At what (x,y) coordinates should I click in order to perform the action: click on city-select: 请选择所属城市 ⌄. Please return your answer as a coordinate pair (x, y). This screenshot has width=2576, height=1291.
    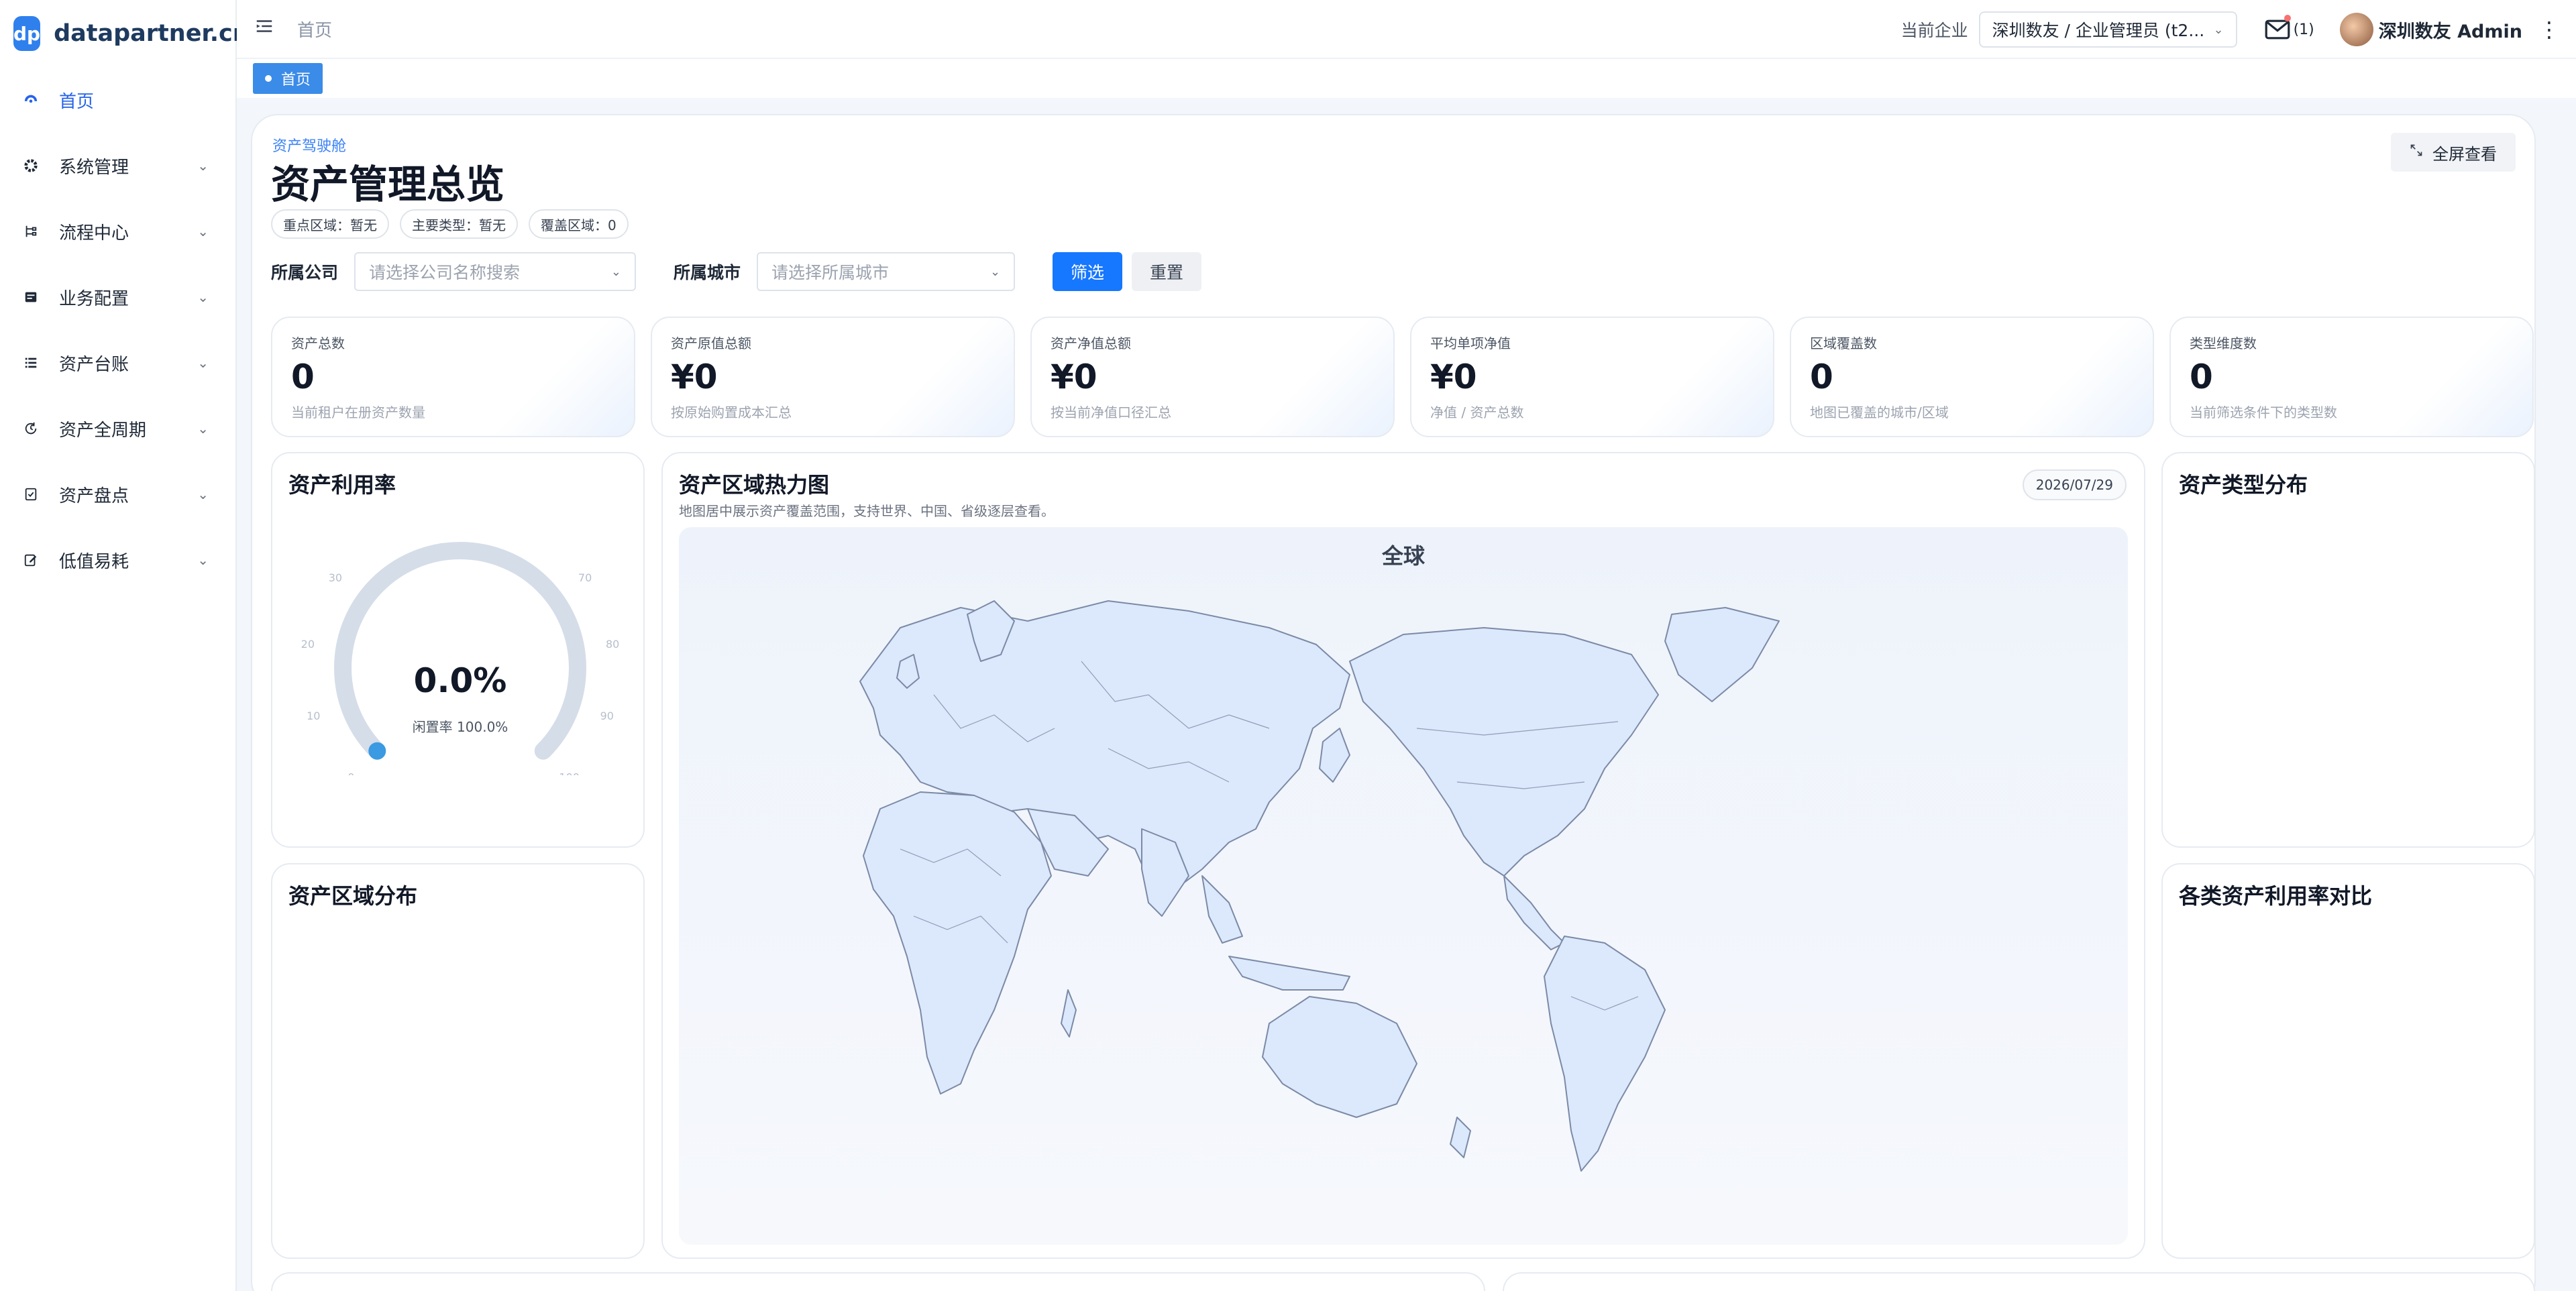
    Looking at the image, I should click on (886, 271).